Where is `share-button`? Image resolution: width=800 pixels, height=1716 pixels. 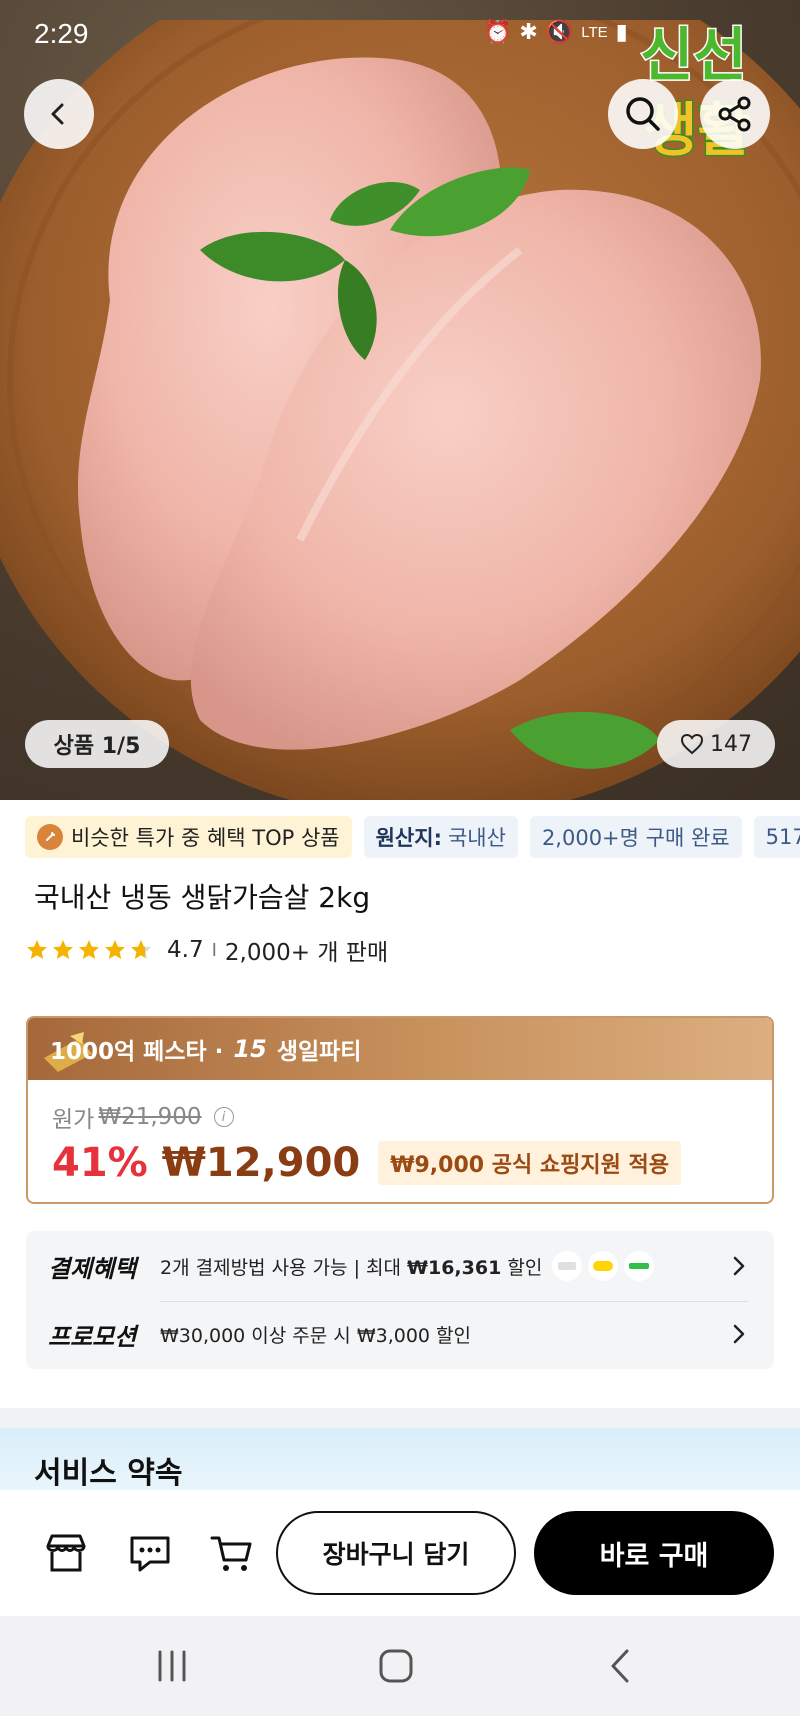 share-button is located at coordinates (735, 114).